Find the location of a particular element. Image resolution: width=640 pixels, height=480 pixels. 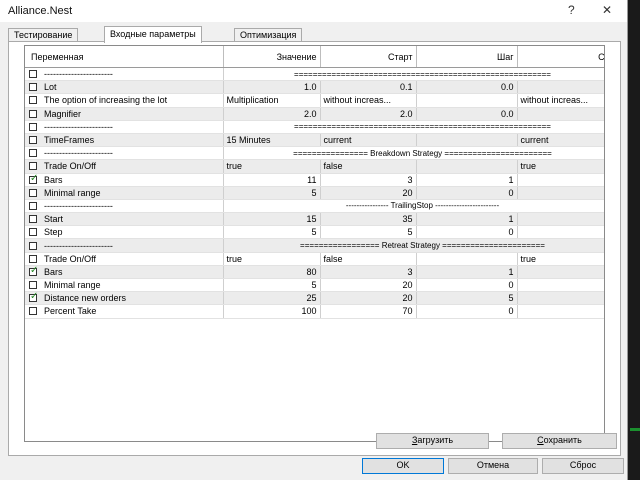

col-header-start: Старт is located at coordinates (368, 57).